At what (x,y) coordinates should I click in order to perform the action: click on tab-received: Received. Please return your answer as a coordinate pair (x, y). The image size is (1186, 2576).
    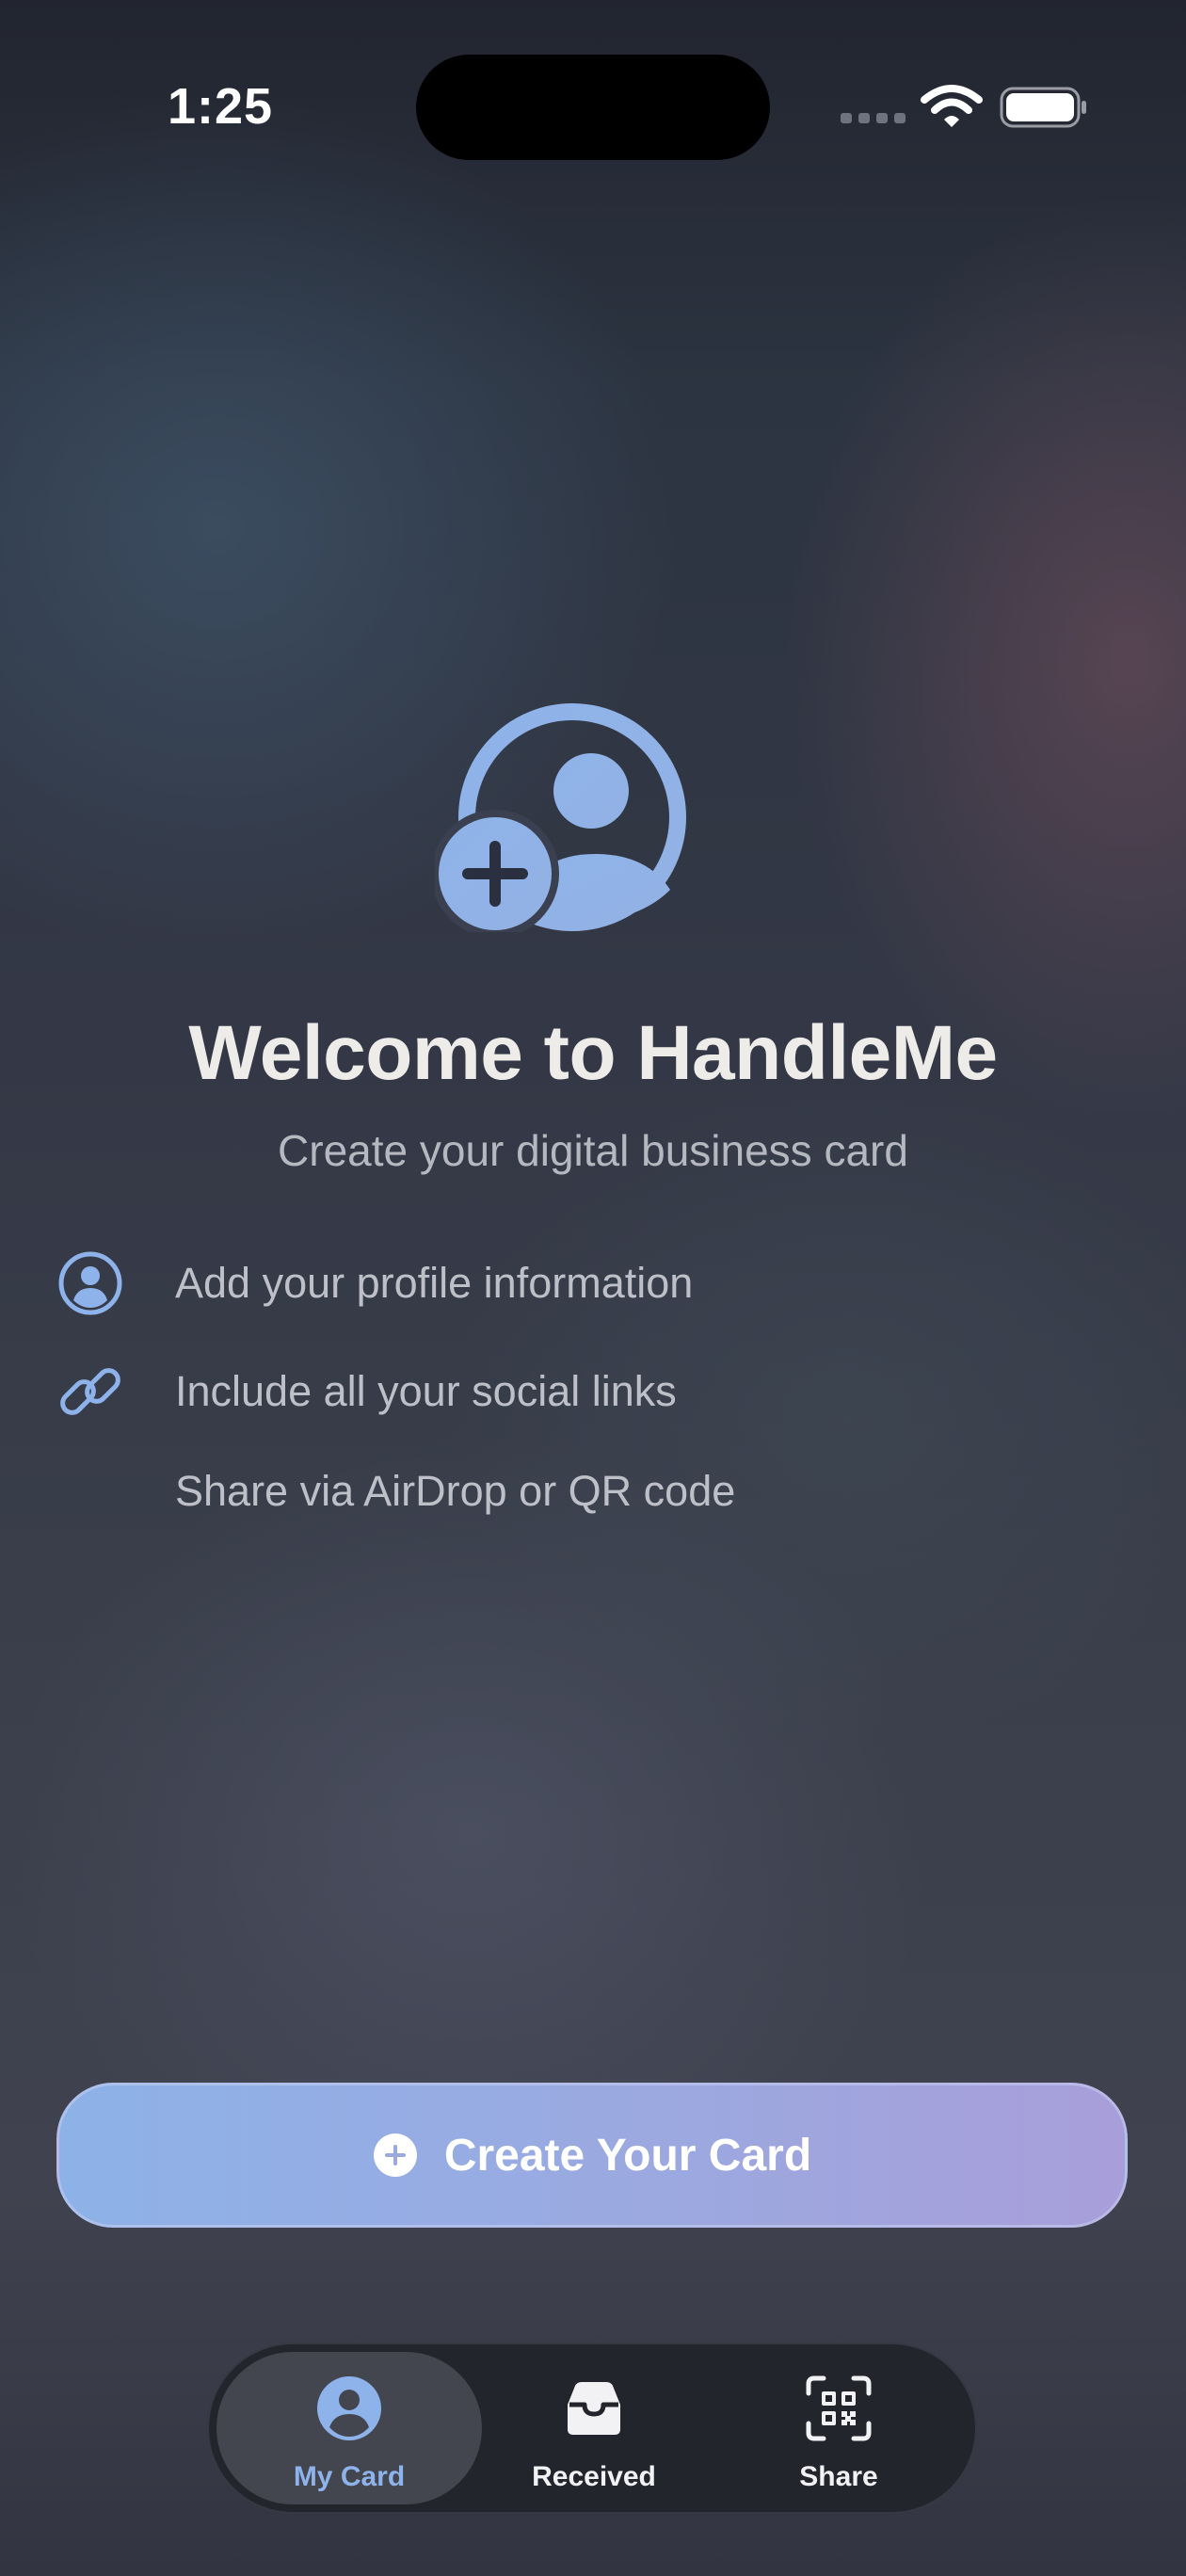
    Looking at the image, I should click on (594, 2428).